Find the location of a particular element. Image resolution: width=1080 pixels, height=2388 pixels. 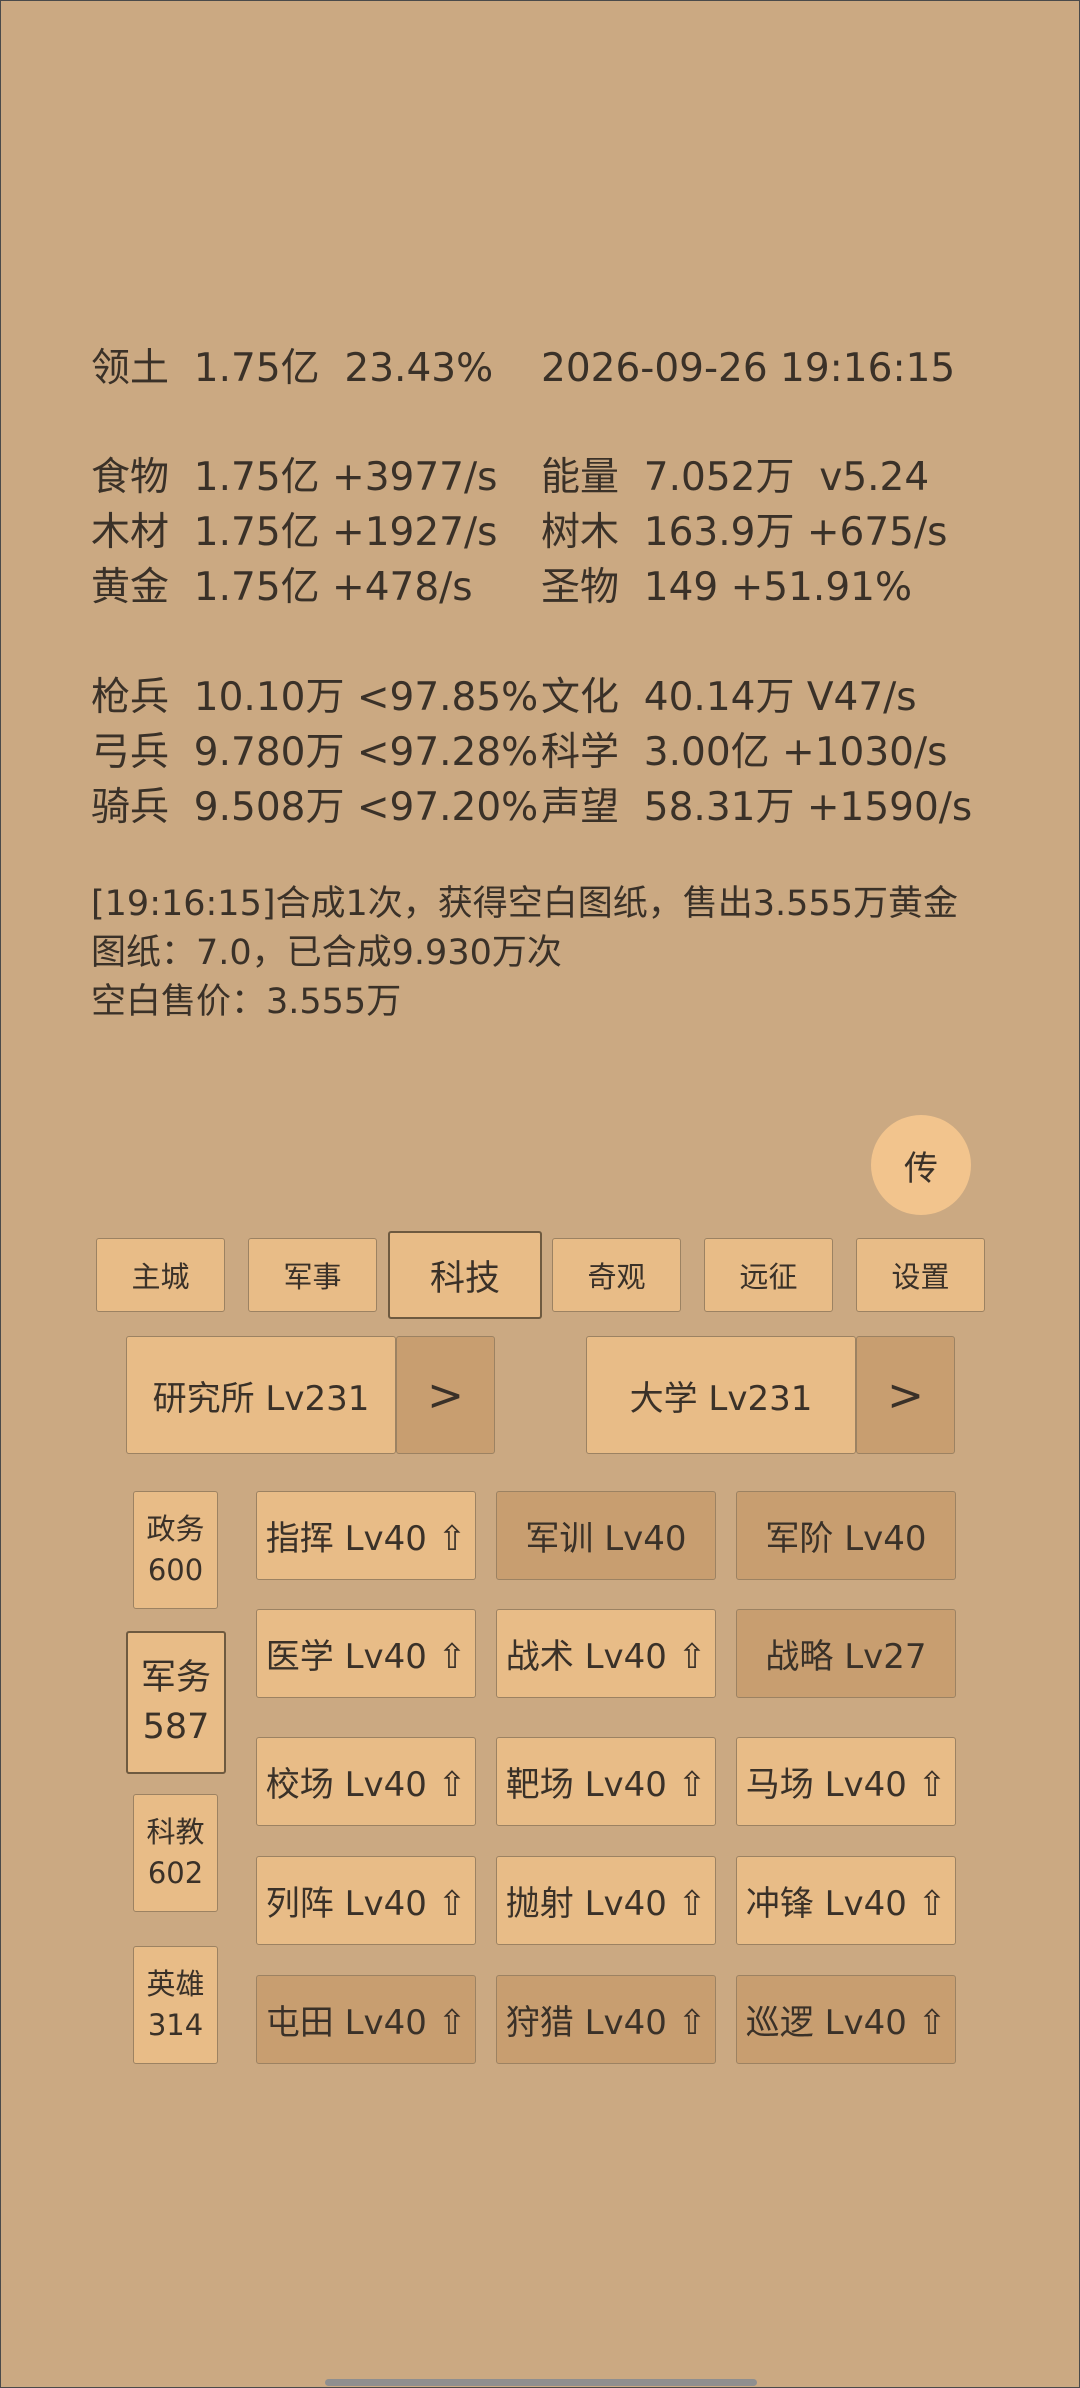

sidebar-item-heroes: 英雄 314 is located at coordinates (175, 2005).